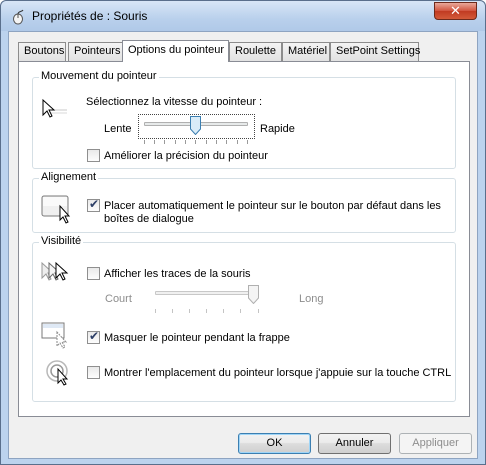 The width and height of the screenshot is (486, 465). Describe the element at coordinates (196, 139) in the screenshot. I see `speed-slider-ticks` at that location.